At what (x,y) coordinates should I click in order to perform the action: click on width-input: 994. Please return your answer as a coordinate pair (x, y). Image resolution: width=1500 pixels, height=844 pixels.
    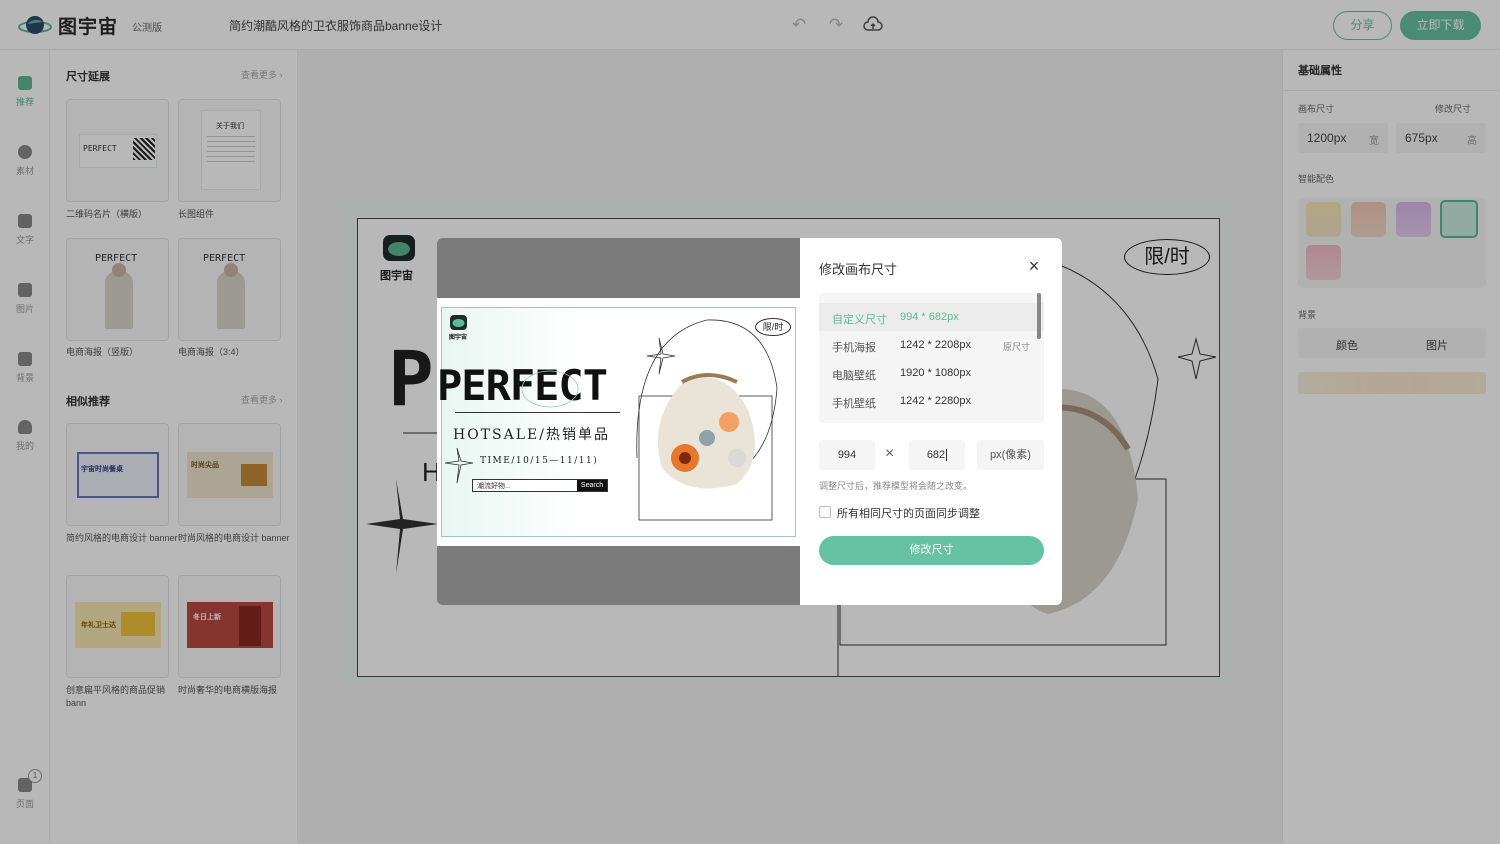
    Looking at the image, I should click on (847, 455).